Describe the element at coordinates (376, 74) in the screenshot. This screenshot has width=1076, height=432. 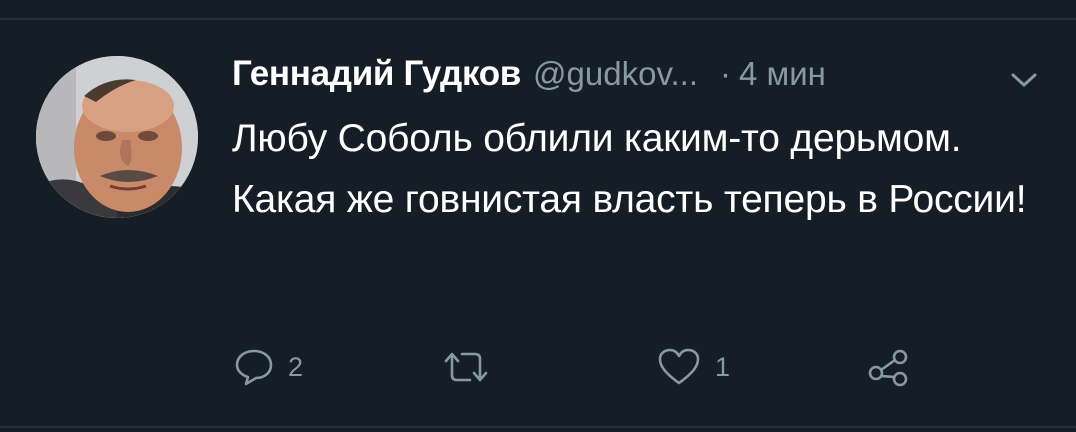
I see `display-name: Геннадий Гудков` at that location.